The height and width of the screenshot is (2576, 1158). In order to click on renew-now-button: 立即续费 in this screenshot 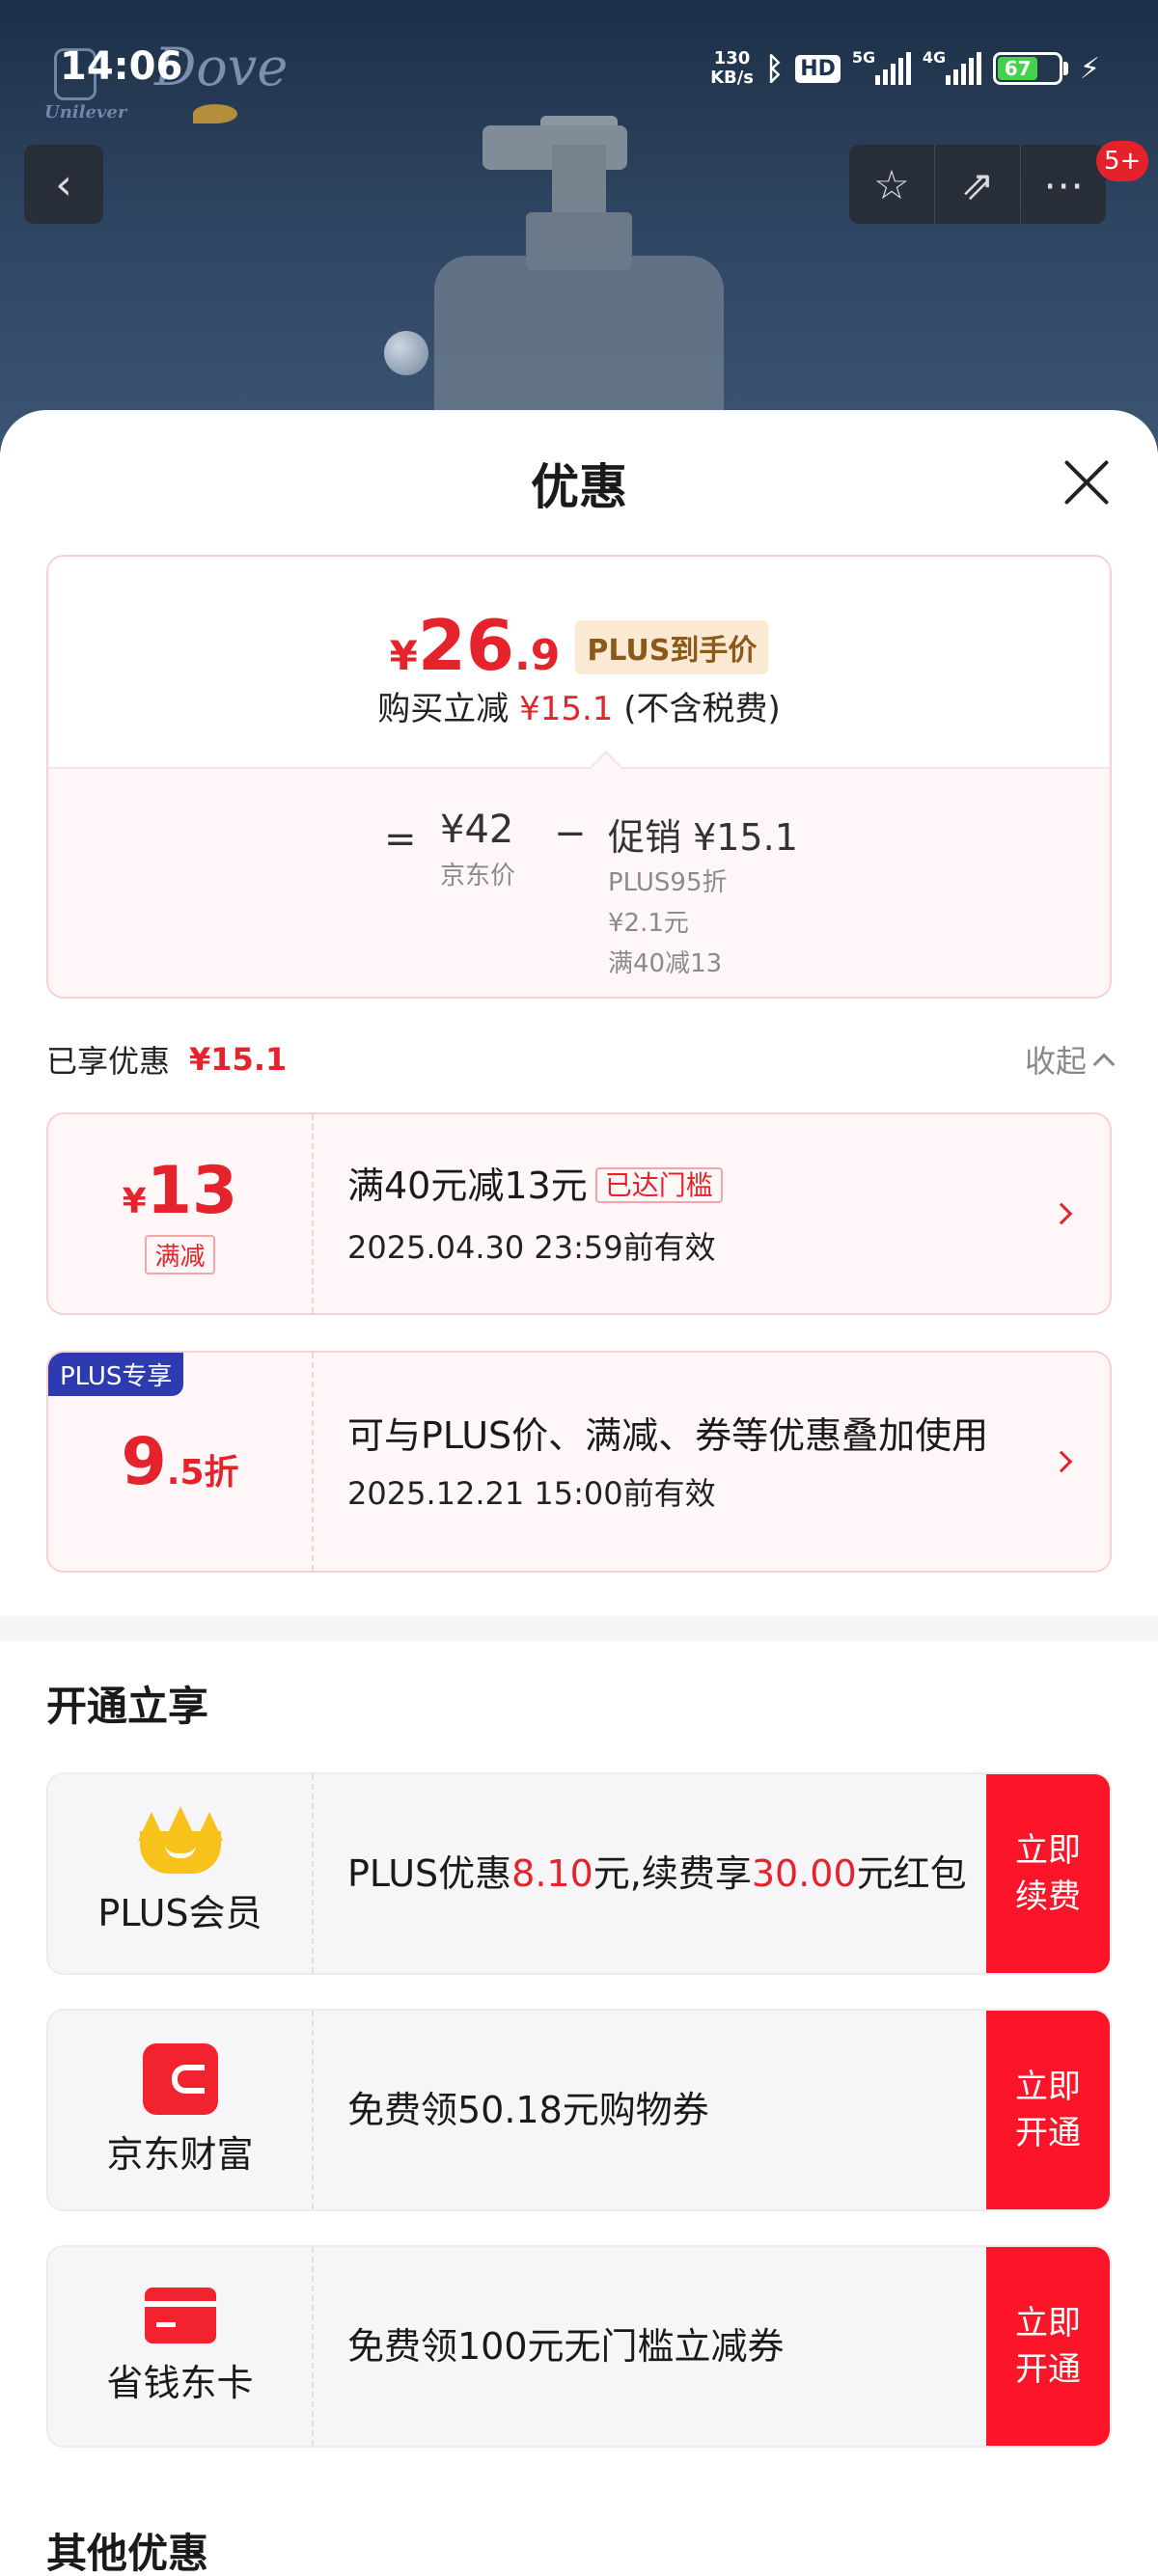, I will do `click(1048, 1874)`.